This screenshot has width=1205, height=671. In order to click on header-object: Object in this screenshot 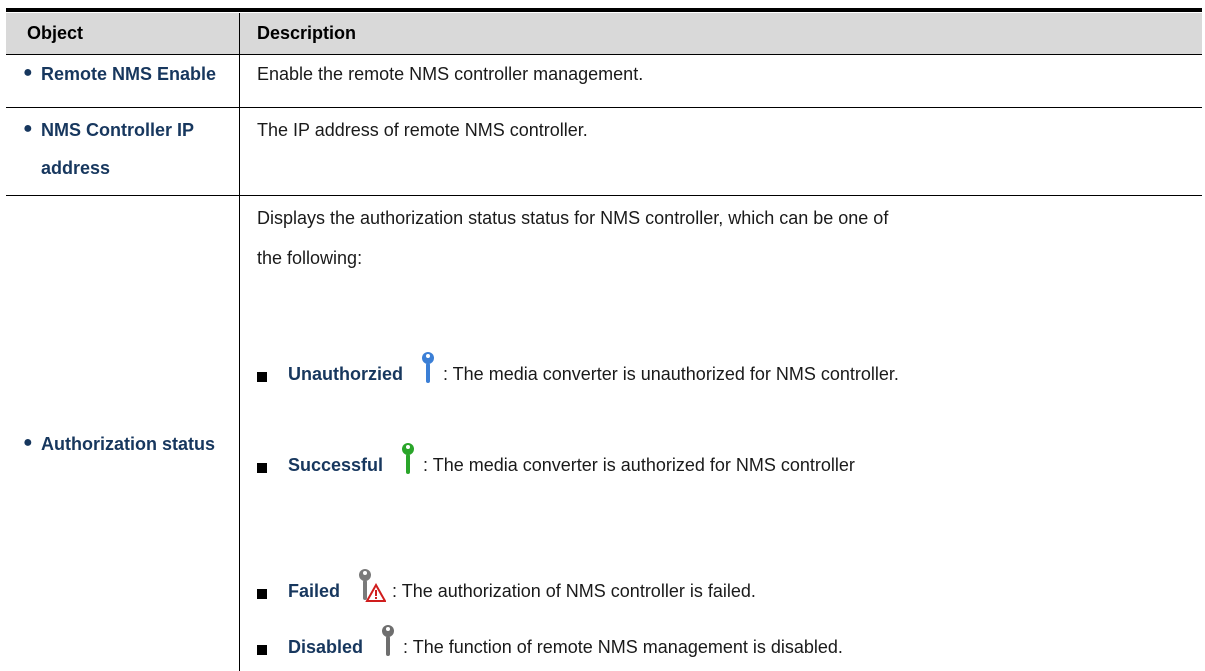, I will do `click(55, 33)`.